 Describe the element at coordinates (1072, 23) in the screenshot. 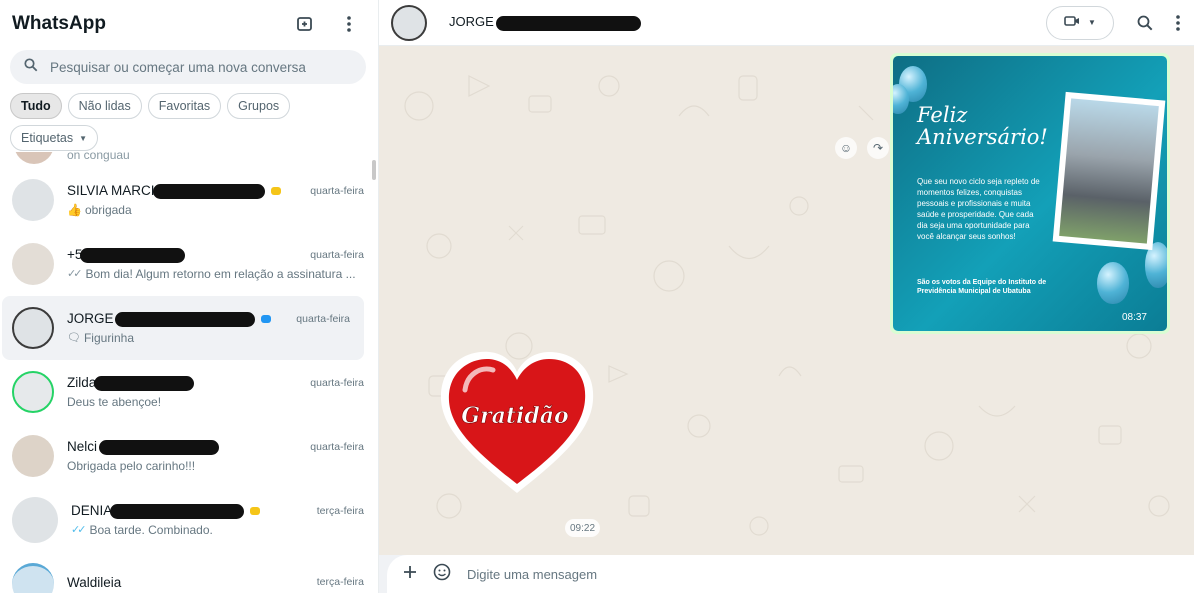

I see `video-camera-icon` at that location.